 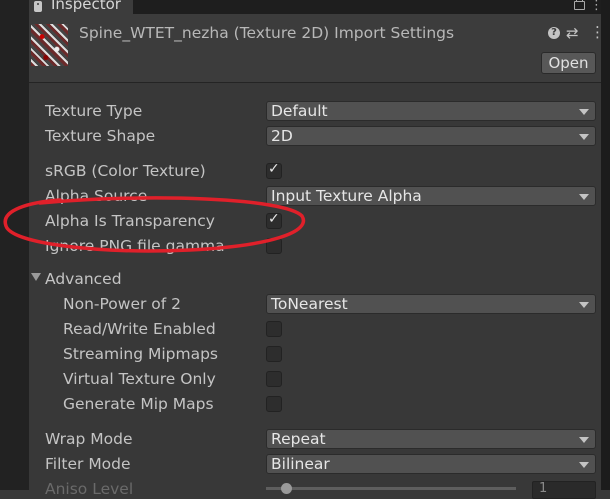 I want to click on aniso-level-slider-handle, so click(x=286, y=488).